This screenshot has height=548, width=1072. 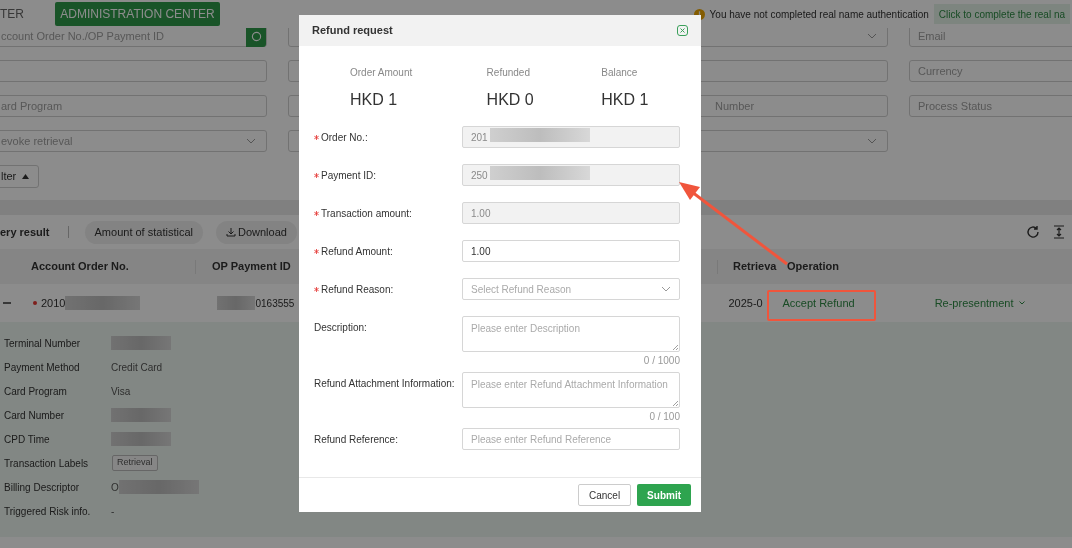 I want to click on detail-label: Card Program, so click(x=36, y=391).